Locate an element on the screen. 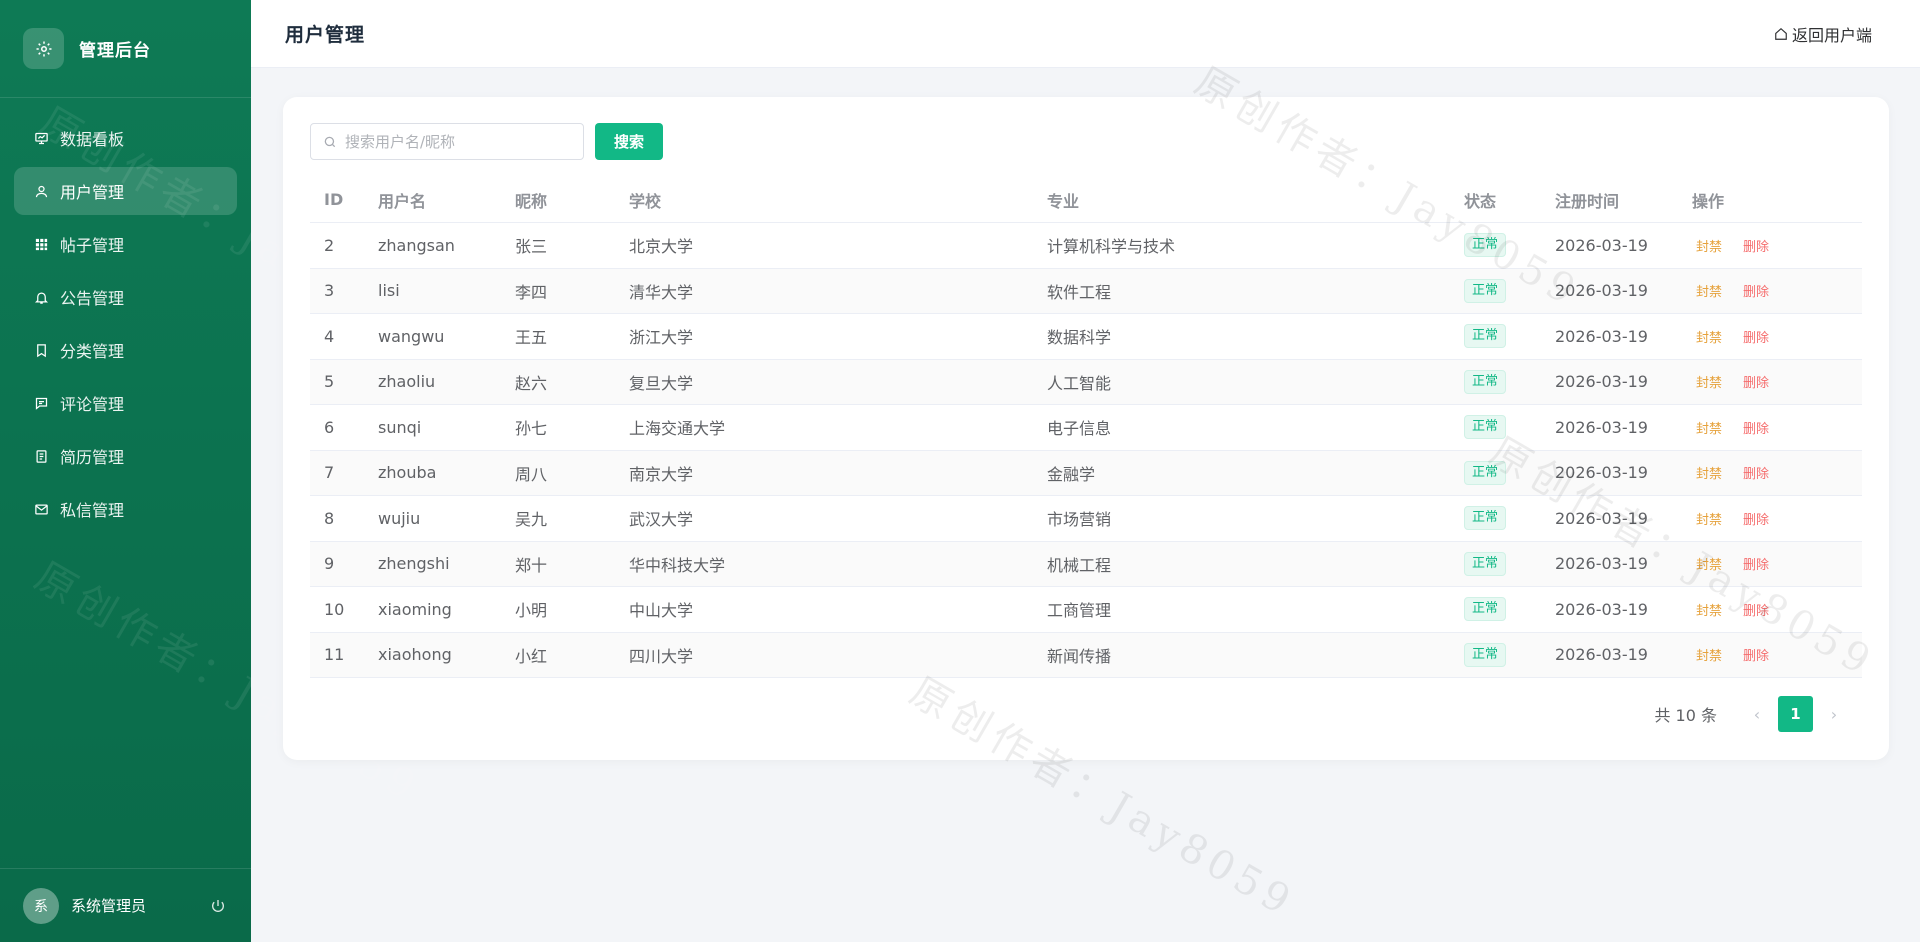  back-to-user-link: 返回用户端 is located at coordinates (1823, 34).